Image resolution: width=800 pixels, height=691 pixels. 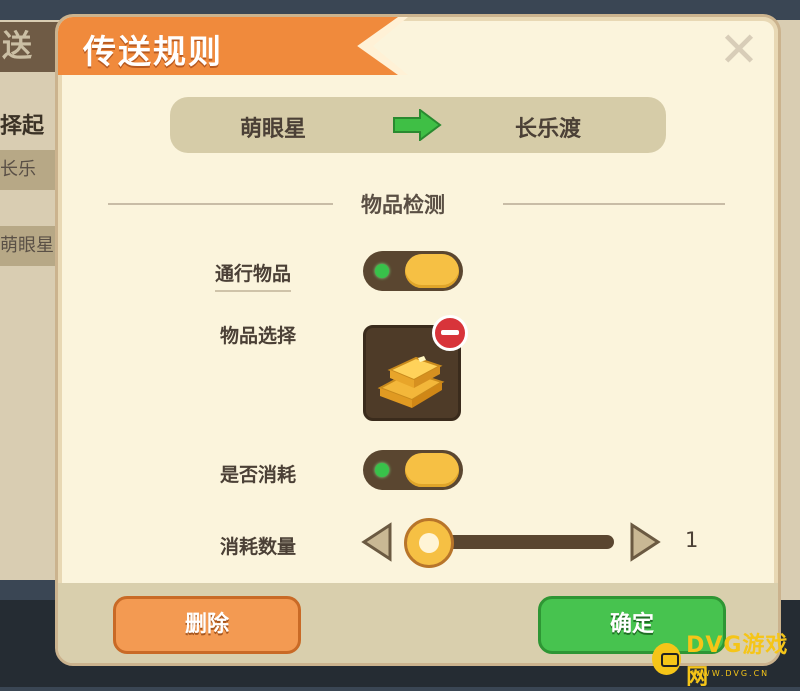 I want to click on green-arrow-right-icon, so click(x=417, y=125).